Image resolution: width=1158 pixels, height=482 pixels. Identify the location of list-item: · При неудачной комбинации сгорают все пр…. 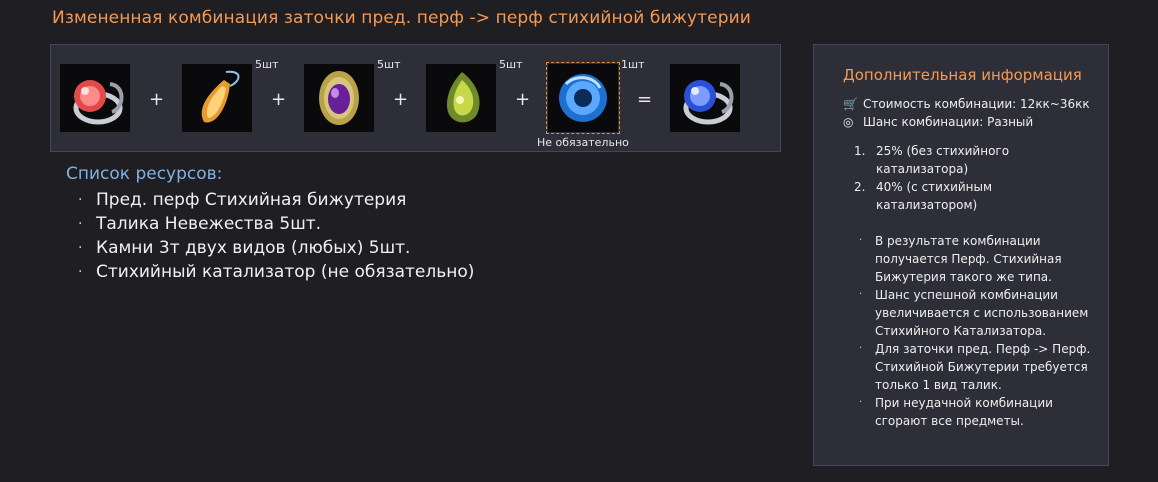
(979, 412).